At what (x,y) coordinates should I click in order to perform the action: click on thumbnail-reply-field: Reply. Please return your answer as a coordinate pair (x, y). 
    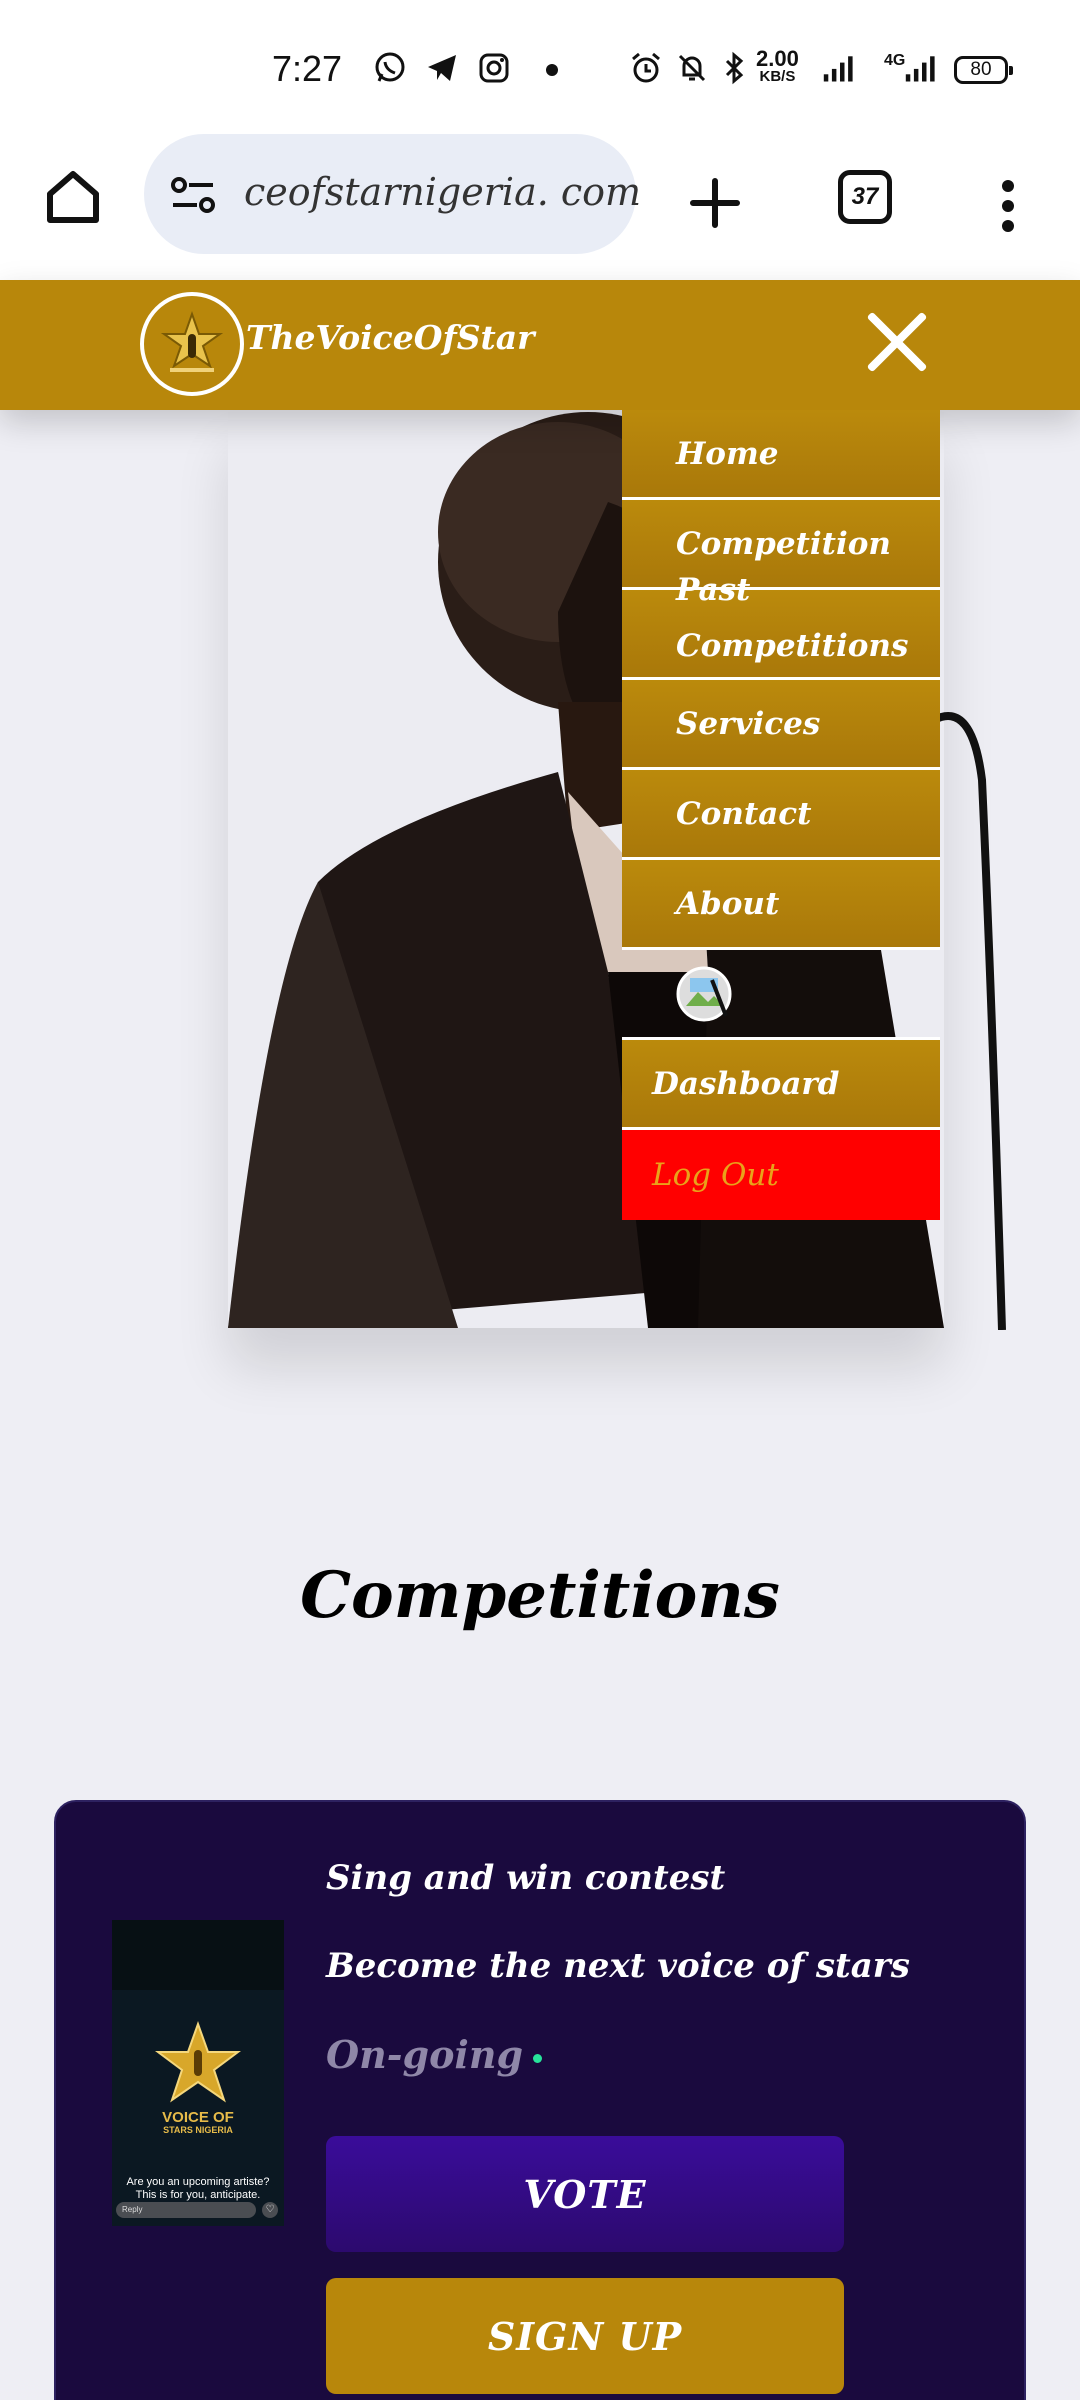
    Looking at the image, I should click on (186, 2210).